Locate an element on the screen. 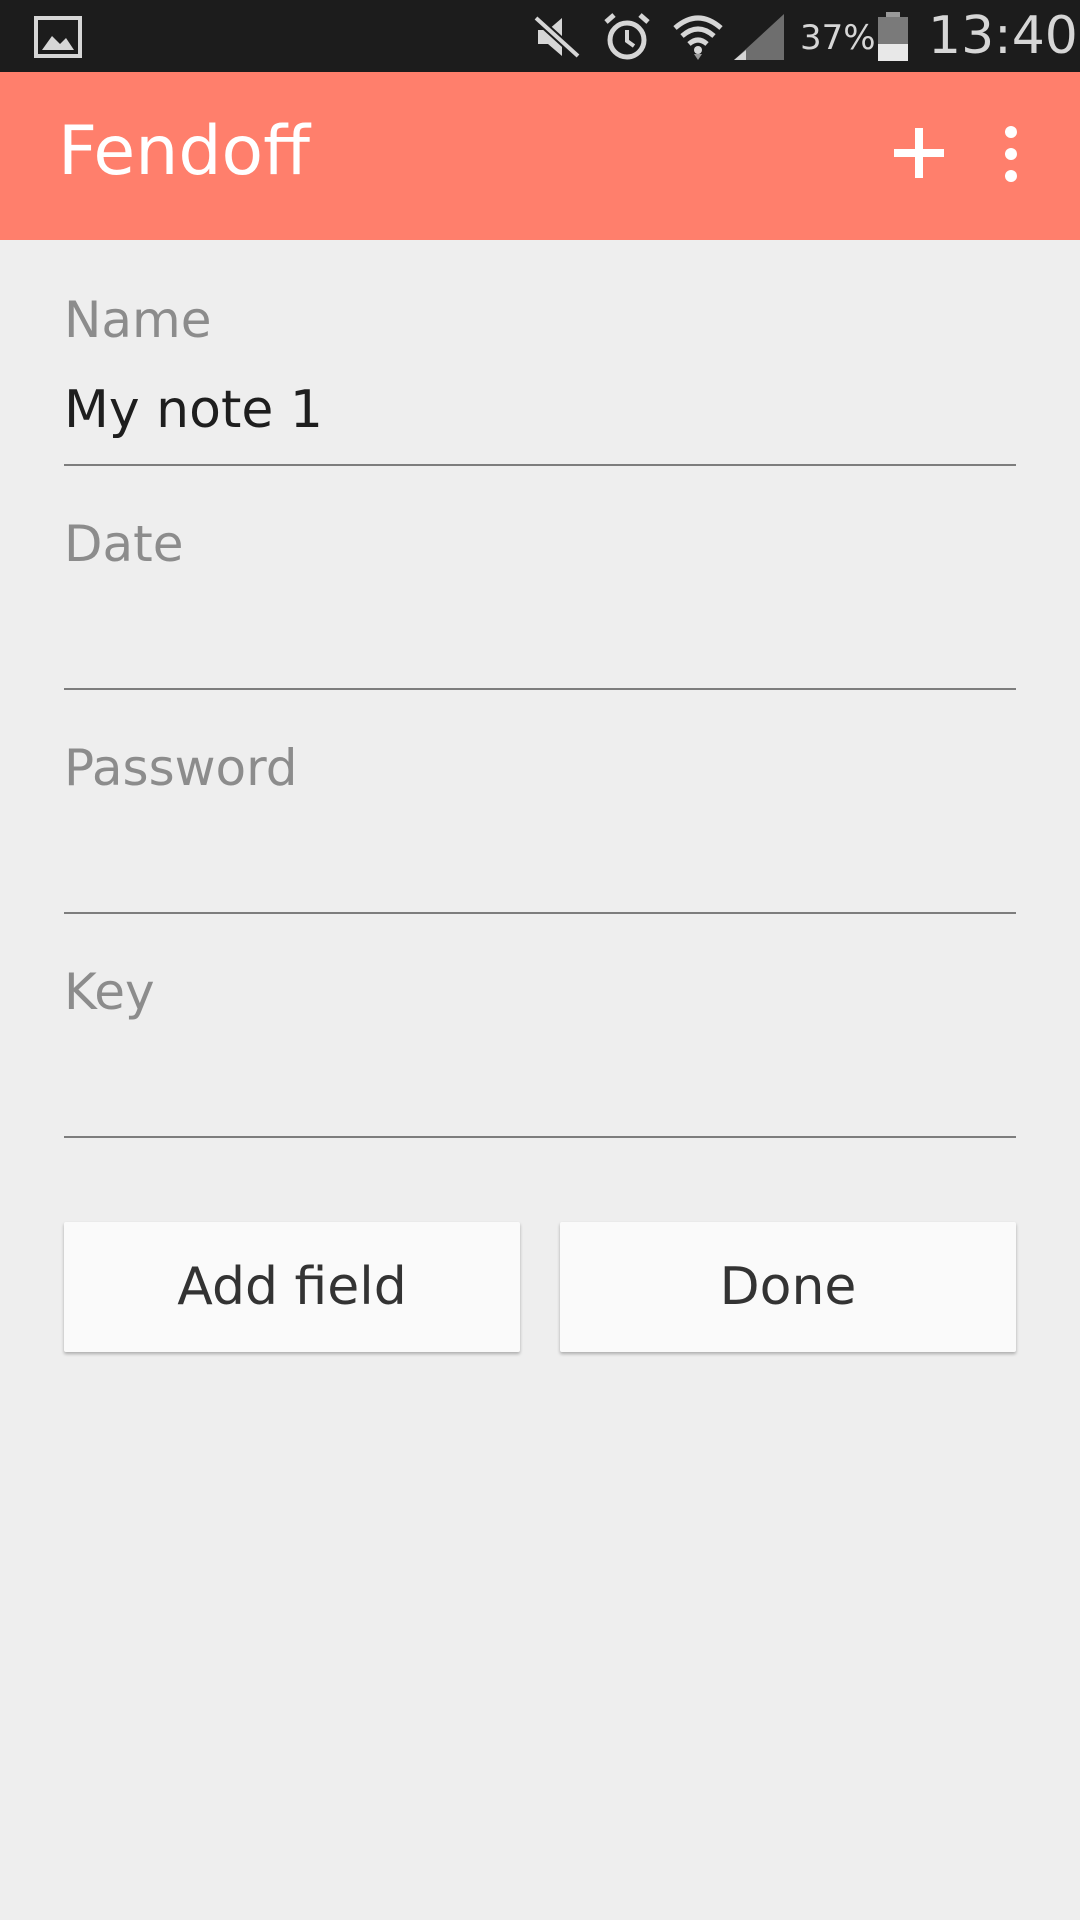 The image size is (1080, 1920). password-label: Password is located at coordinates (181, 768).